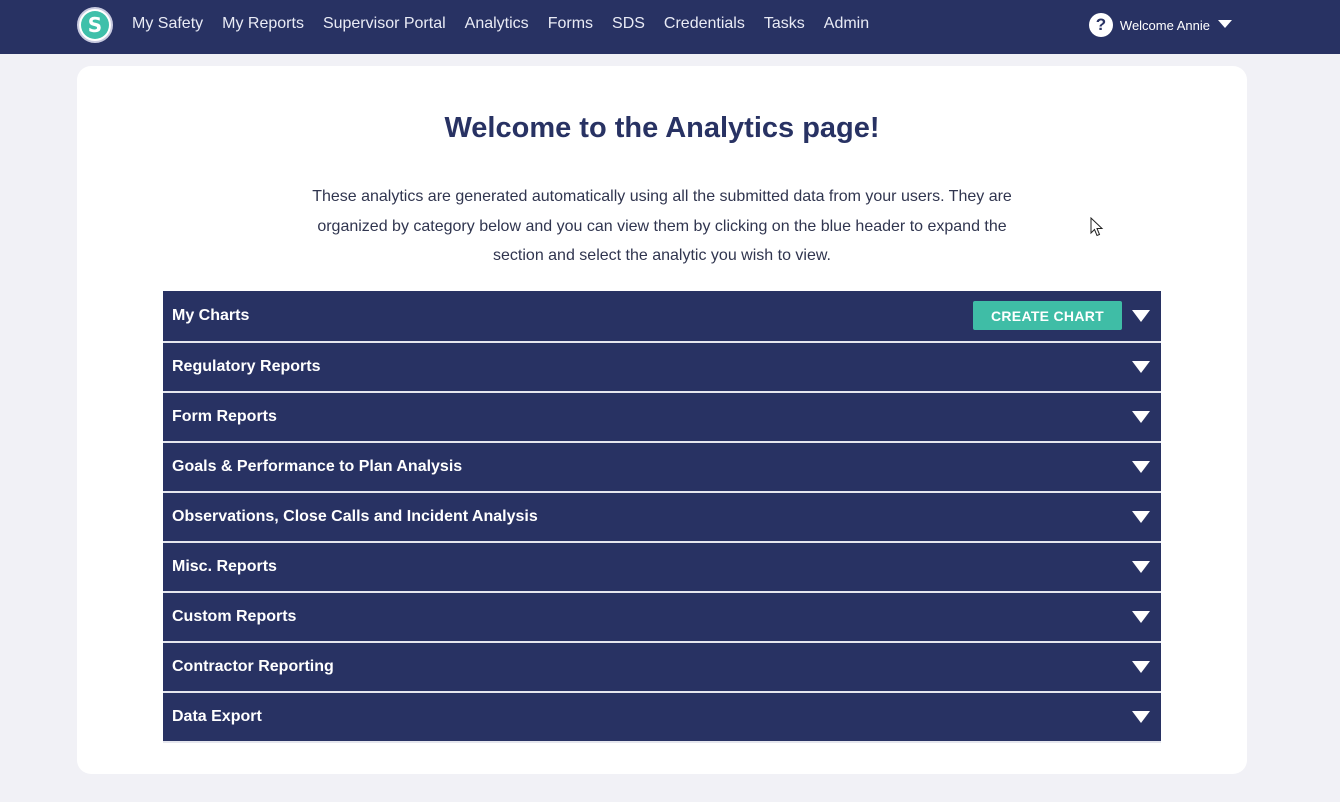 The image size is (1340, 802). Describe the element at coordinates (1100, 25) in the screenshot. I see `help-icon: ?` at that location.